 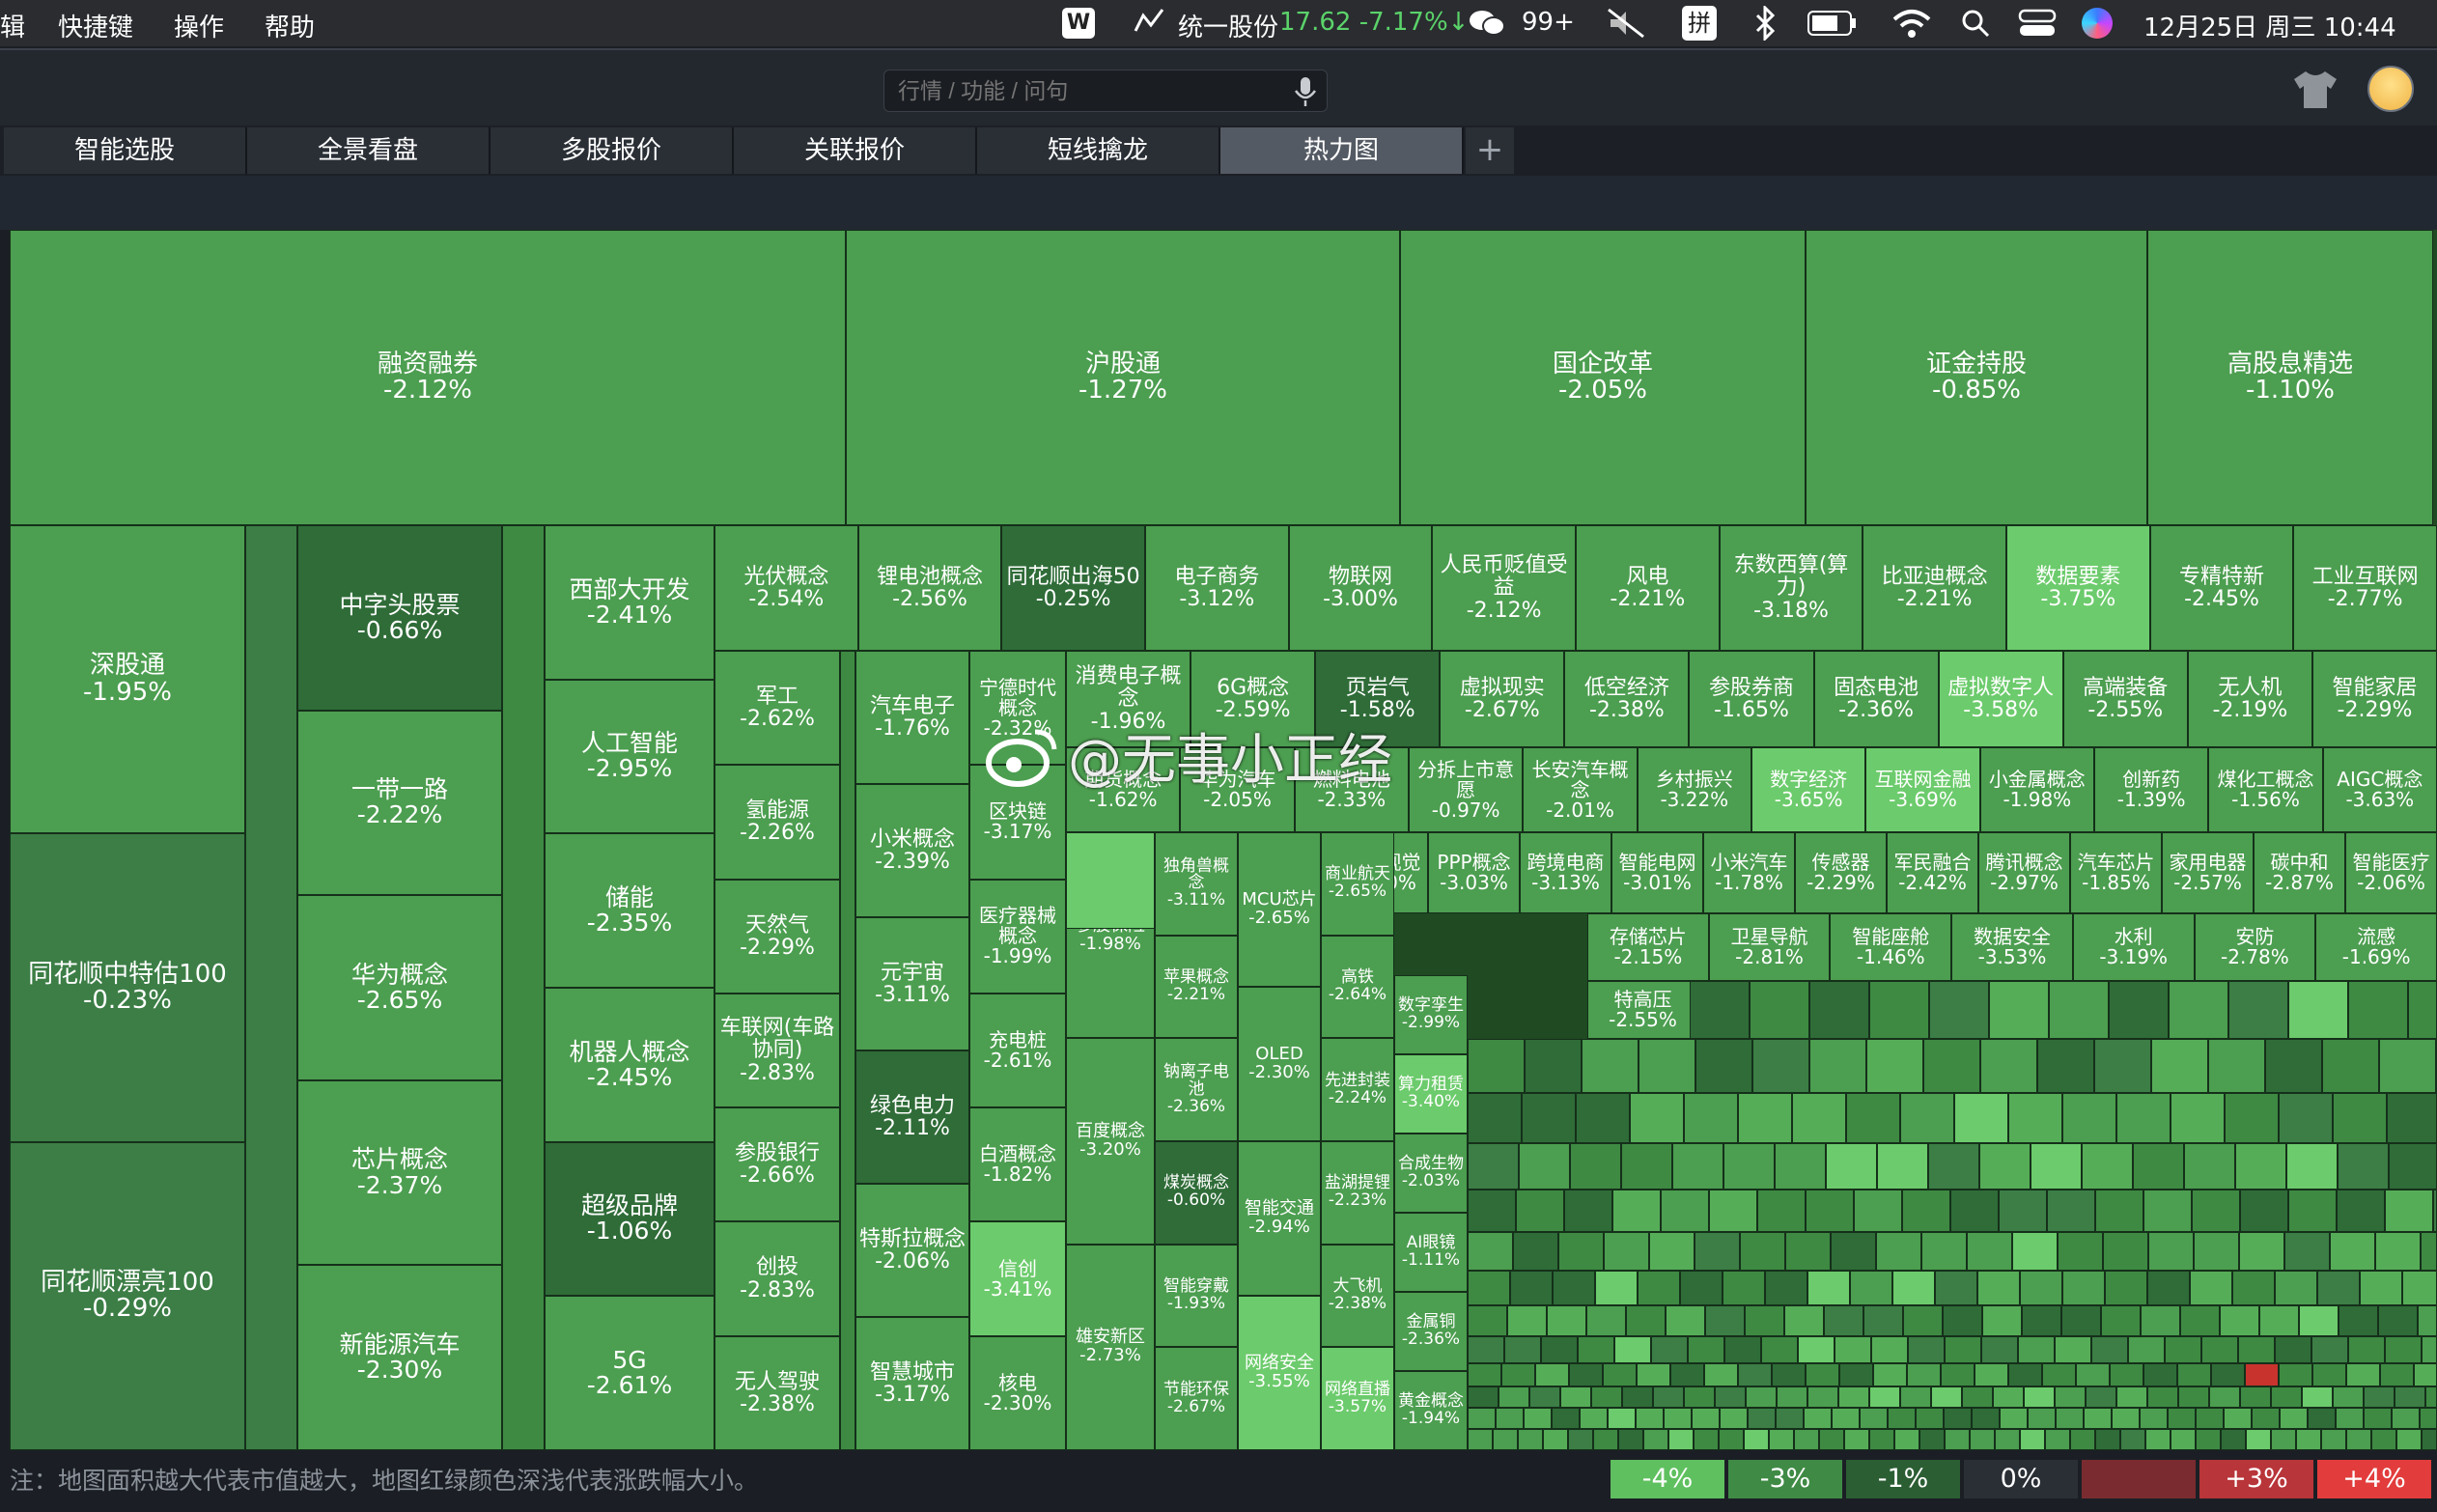 I want to click on heatmap-cell: 安防 -2.78%, so click(x=2255, y=947).